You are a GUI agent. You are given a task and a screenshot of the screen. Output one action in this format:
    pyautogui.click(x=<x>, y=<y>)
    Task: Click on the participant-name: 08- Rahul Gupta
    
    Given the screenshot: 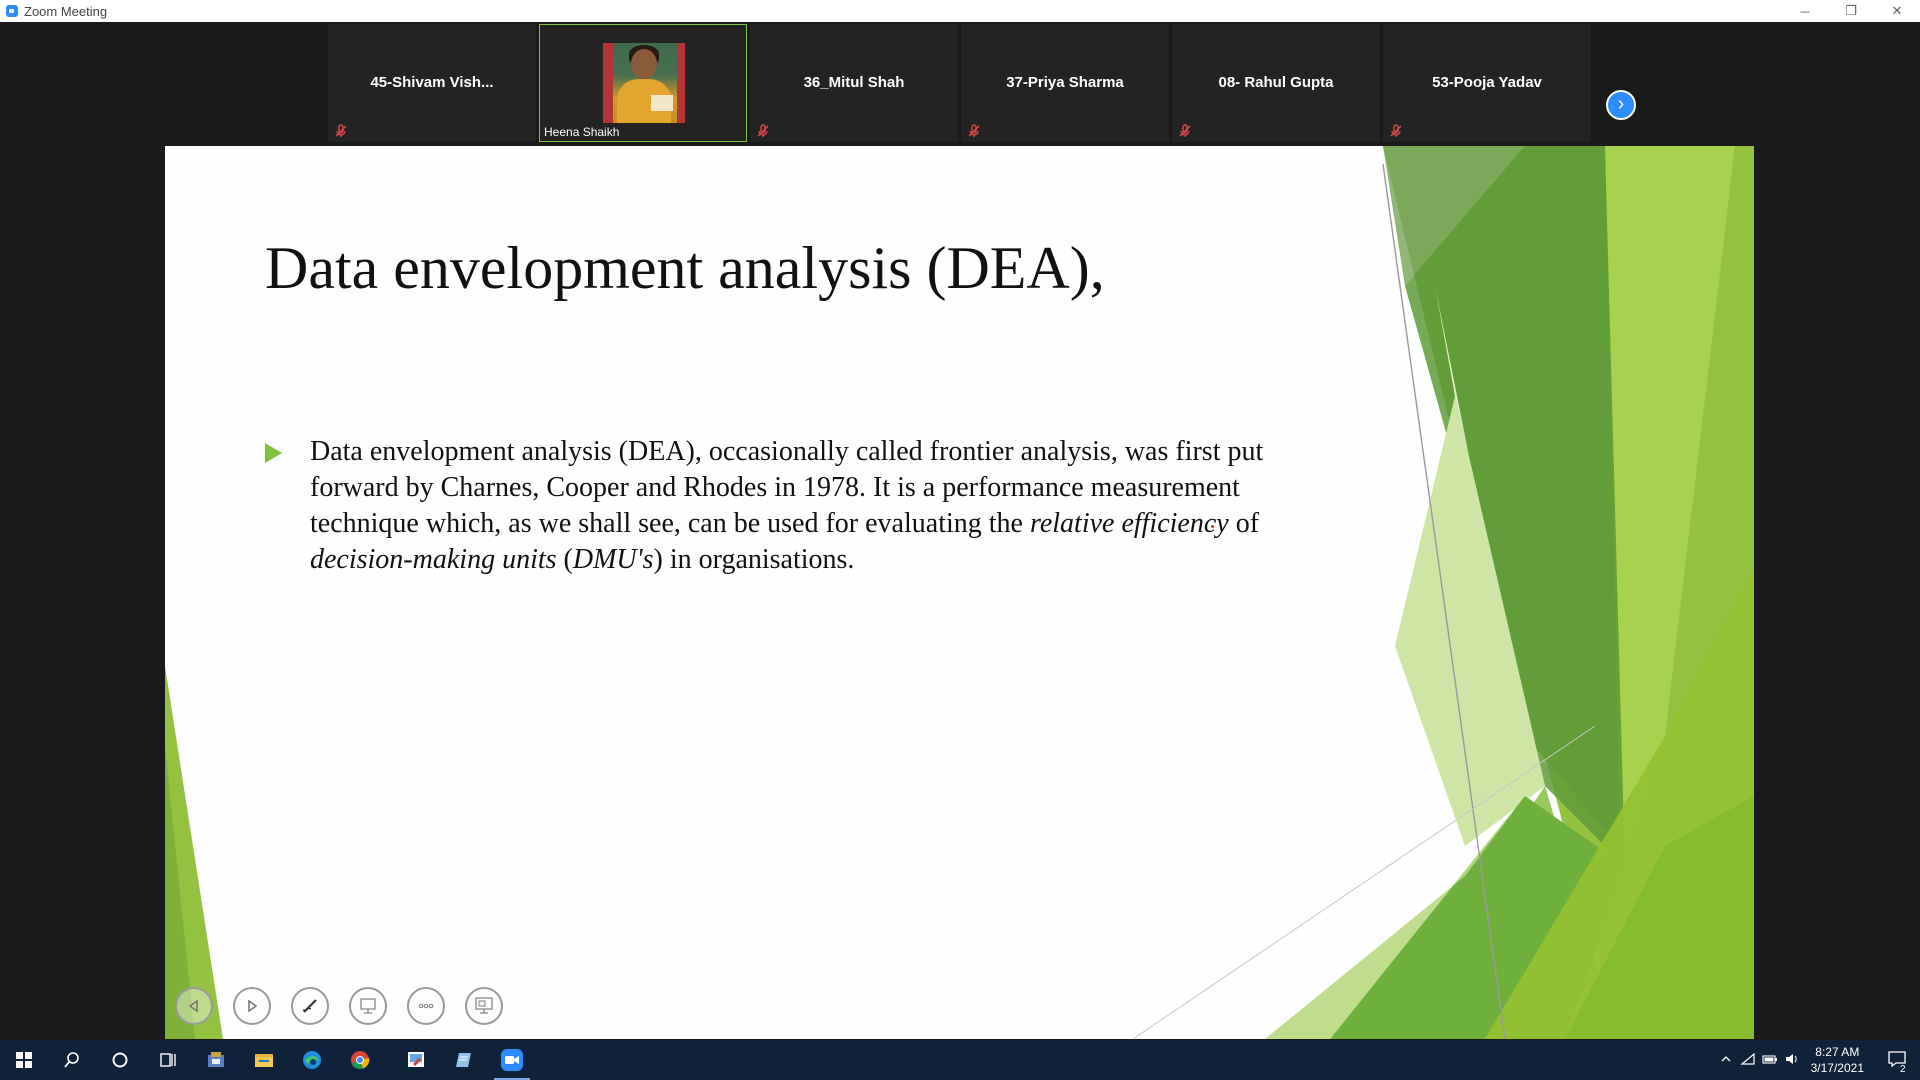 What is the action you would take?
    pyautogui.click(x=1276, y=82)
    